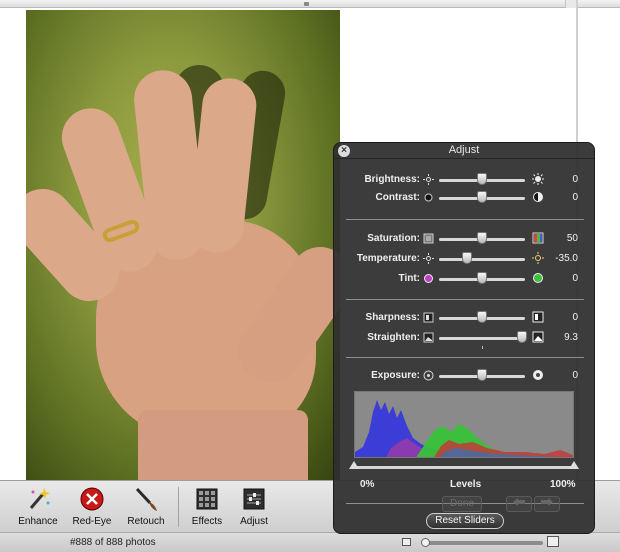 This screenshot has width=620, height=552. Describe the element at coordinates (223, 445) in the screenshot. I see `photo-wrist` at that location.